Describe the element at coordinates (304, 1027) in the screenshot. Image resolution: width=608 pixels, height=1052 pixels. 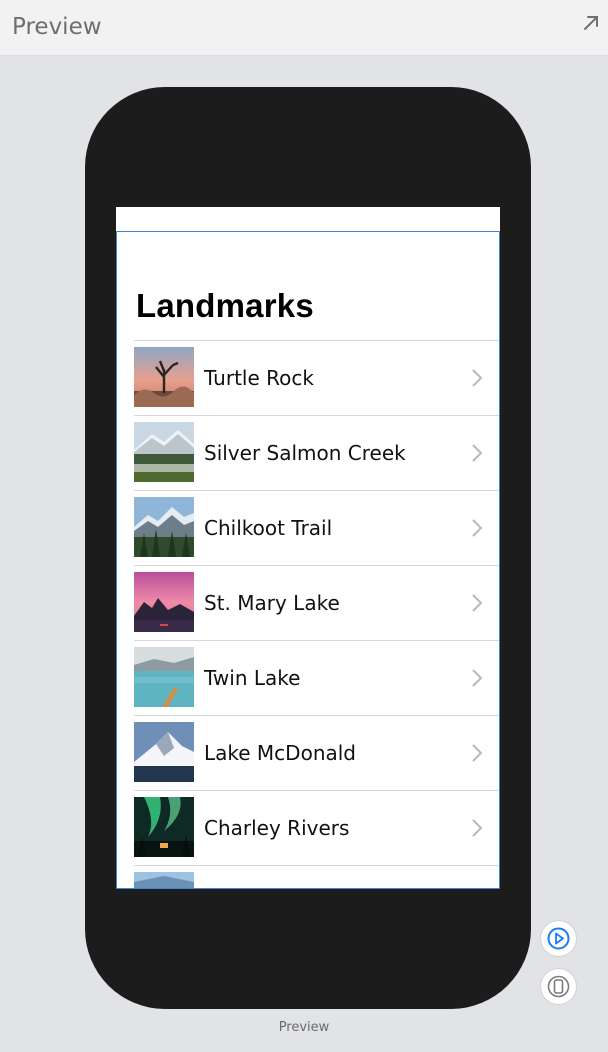
I see `preview-caption: Preview` at that location.